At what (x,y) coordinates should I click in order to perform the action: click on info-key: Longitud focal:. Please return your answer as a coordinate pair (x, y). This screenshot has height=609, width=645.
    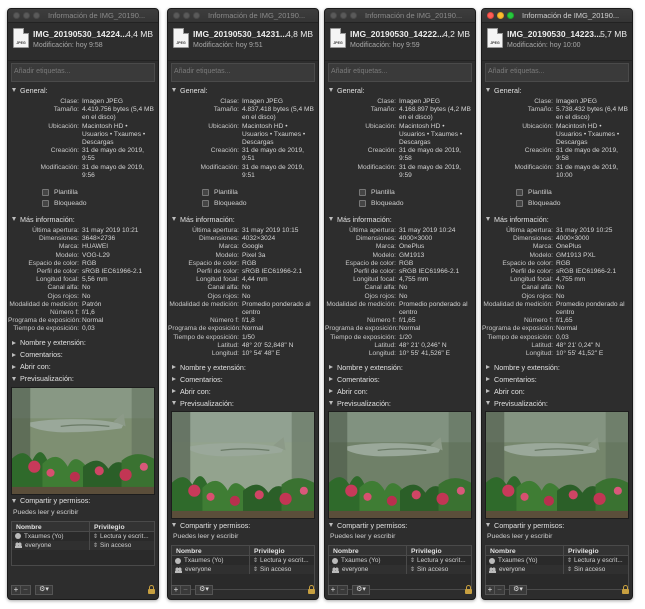
    Looking at the image, I should click on (374, 280).